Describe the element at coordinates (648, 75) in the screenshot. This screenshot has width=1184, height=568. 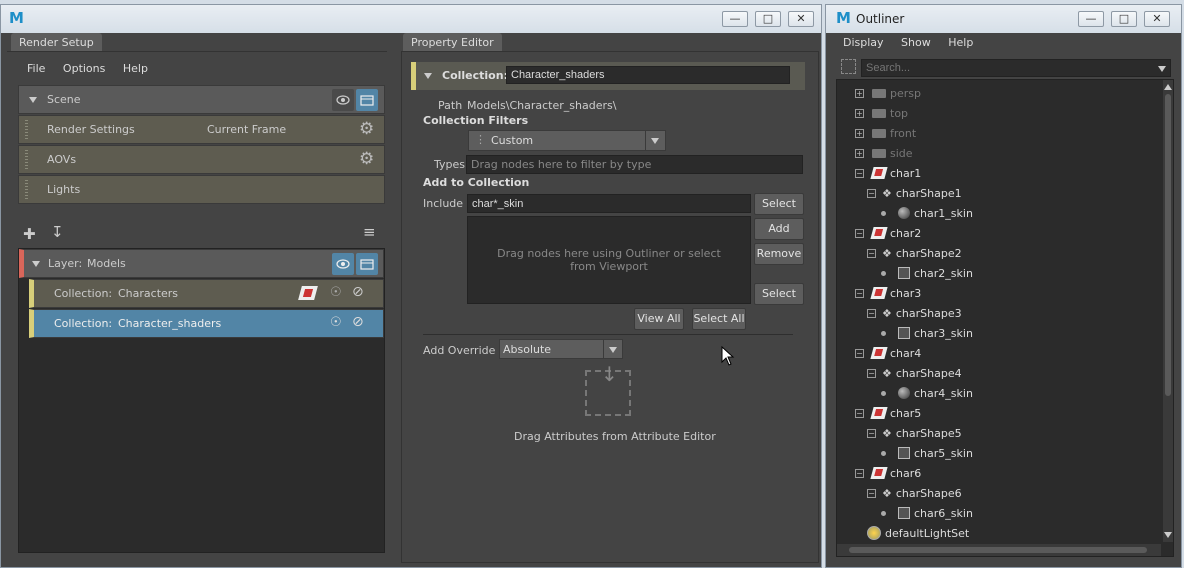
I see `collection-name-field` at that location.